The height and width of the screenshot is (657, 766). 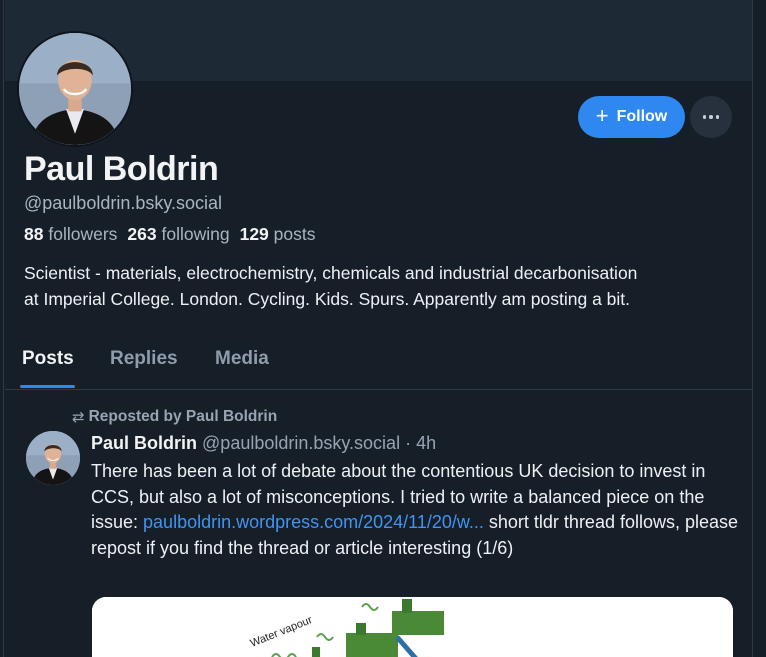 I want to click on tab-posts: Posts, so click(x=48, y=359).